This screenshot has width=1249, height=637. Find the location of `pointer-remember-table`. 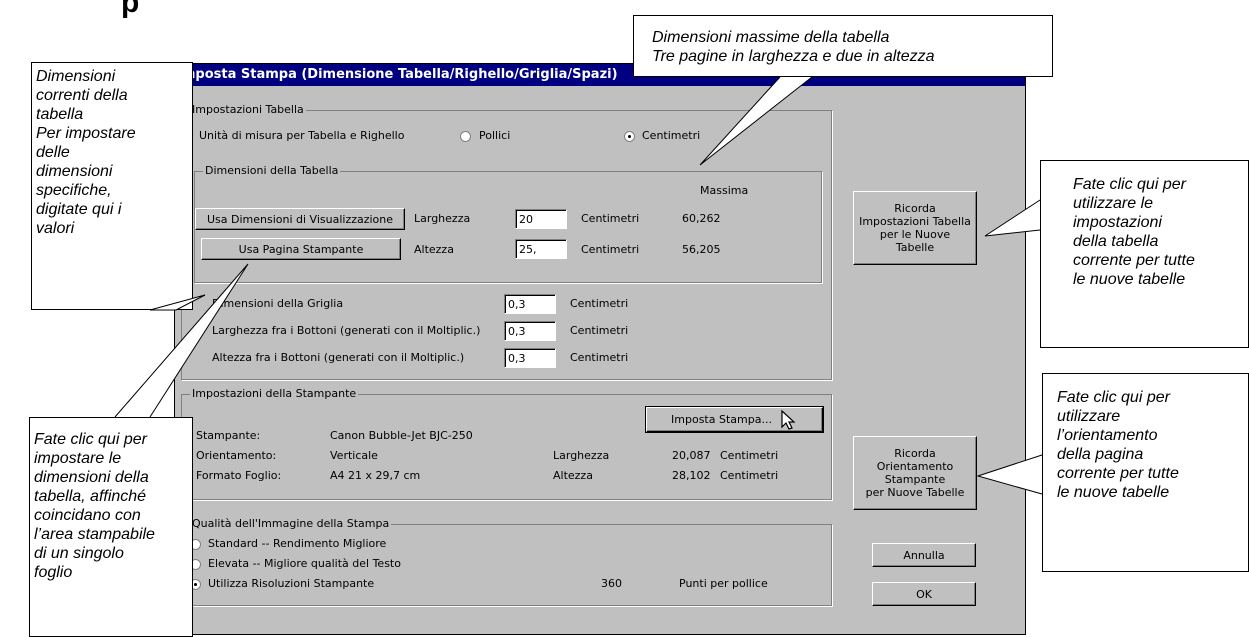

pointer-remember-table is located at coordinates (1012, 218).